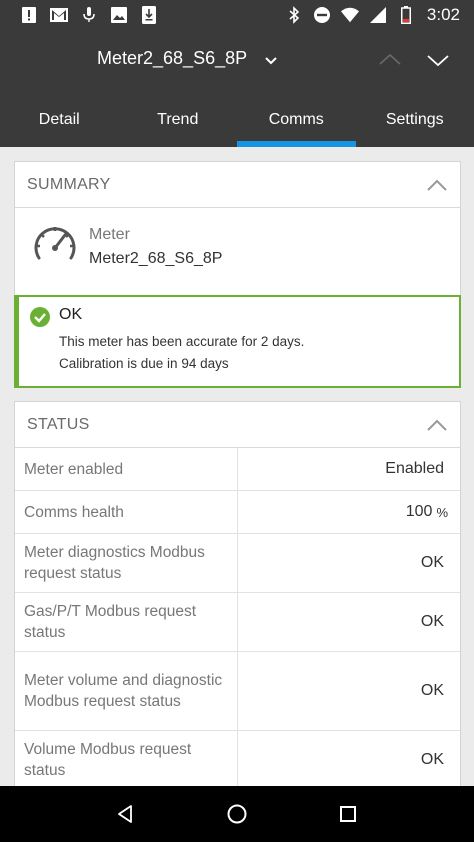  What do you see at coordinates (40, 317) in the screenshot?
I see `check-circle-icon` at bounding box center [40, 317].